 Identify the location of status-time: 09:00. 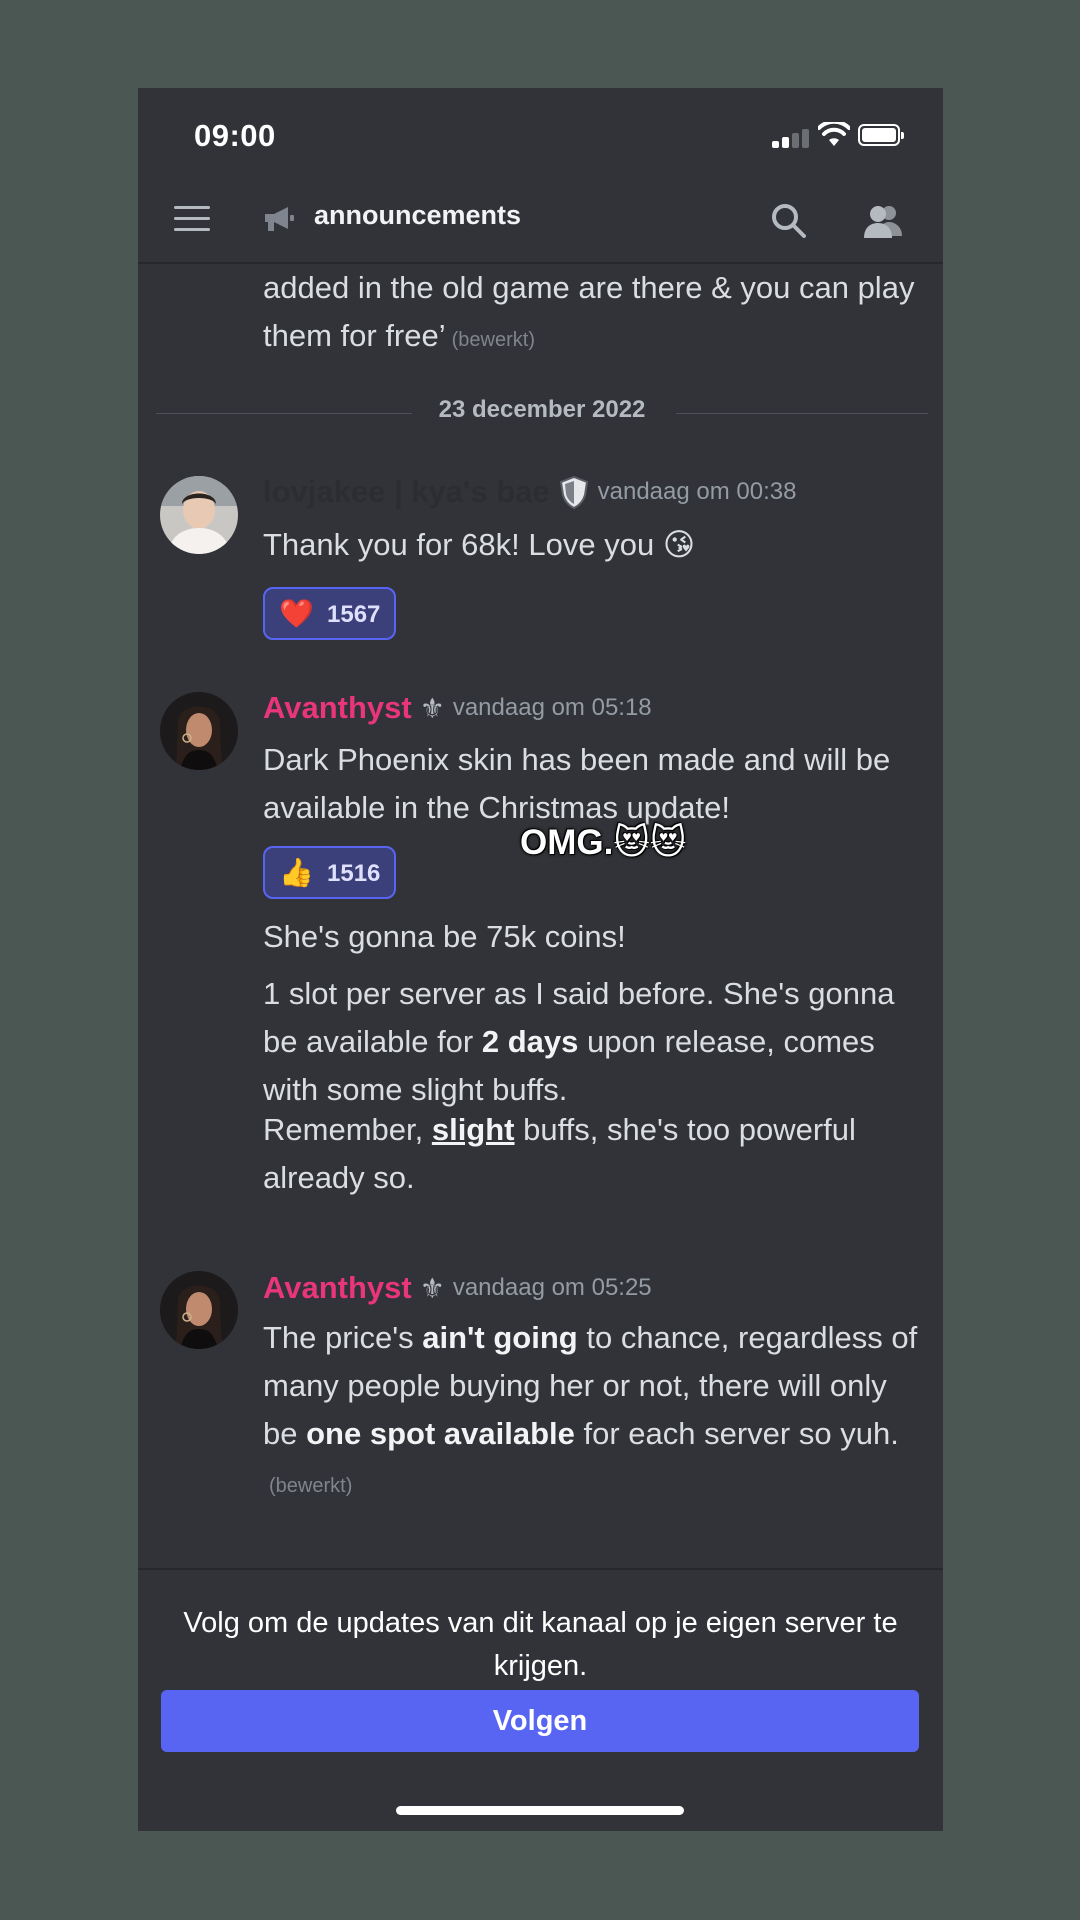
(235, 135).